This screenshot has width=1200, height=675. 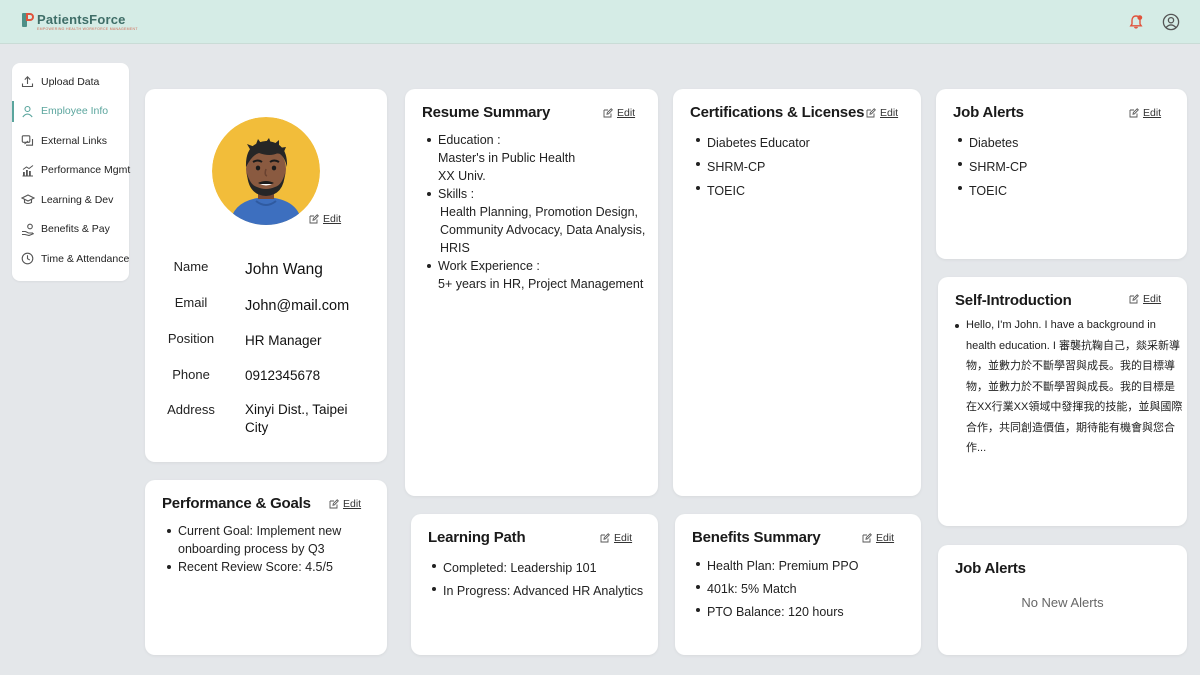 I want to click on card-title: Performance & Goals, so click(x=236, y=503).